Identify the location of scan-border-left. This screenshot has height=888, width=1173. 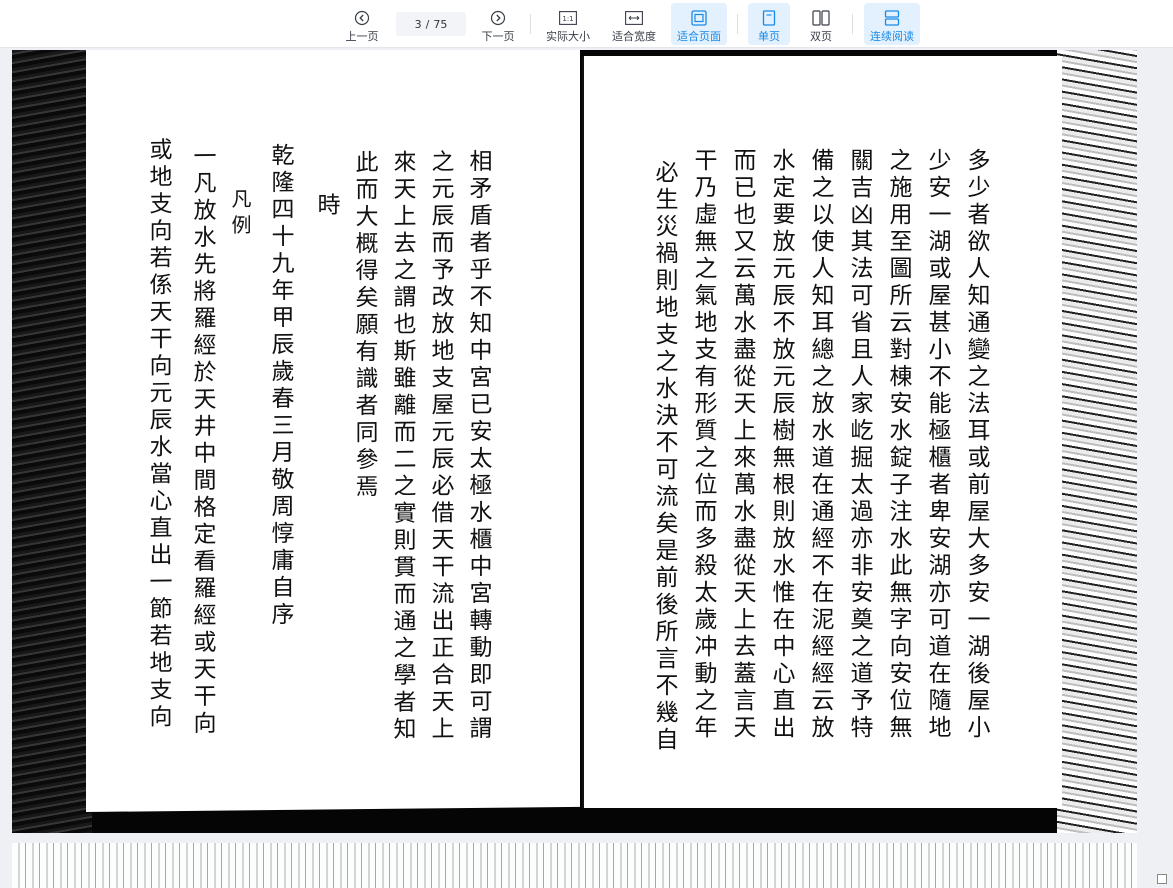
(52, 441).